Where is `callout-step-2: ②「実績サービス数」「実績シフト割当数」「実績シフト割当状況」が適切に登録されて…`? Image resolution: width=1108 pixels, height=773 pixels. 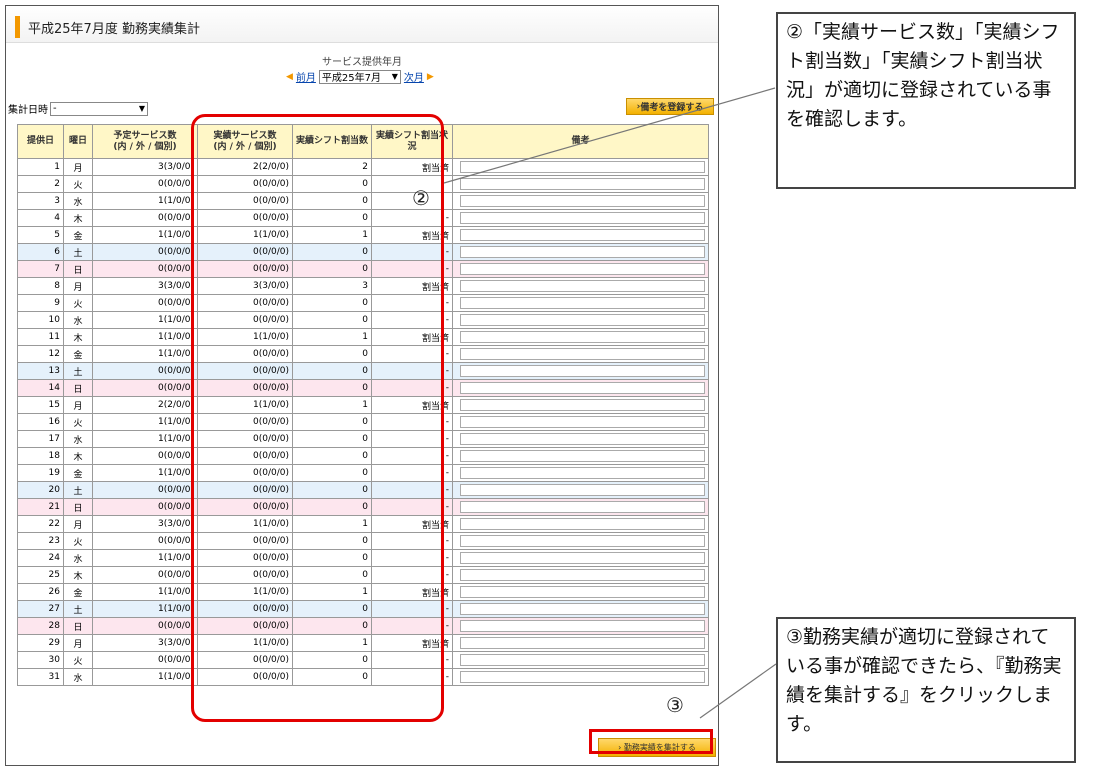
callout-step-2: ②「実績サービス数」「実績シフト割当数」「実績シフト割当状況」が適切に登録されて… is located at coordinates (926, 100).